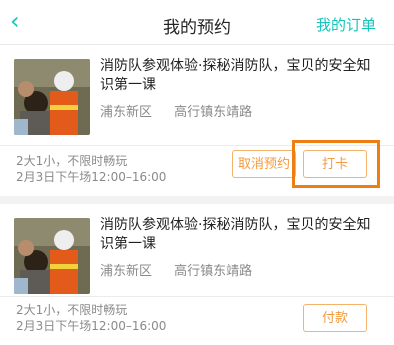 This screenshot has height=345, width=394. Describe the element at coordinates (264, 164) in the screenshot. I see `cancel-booking-button: 取消预约` at that location.